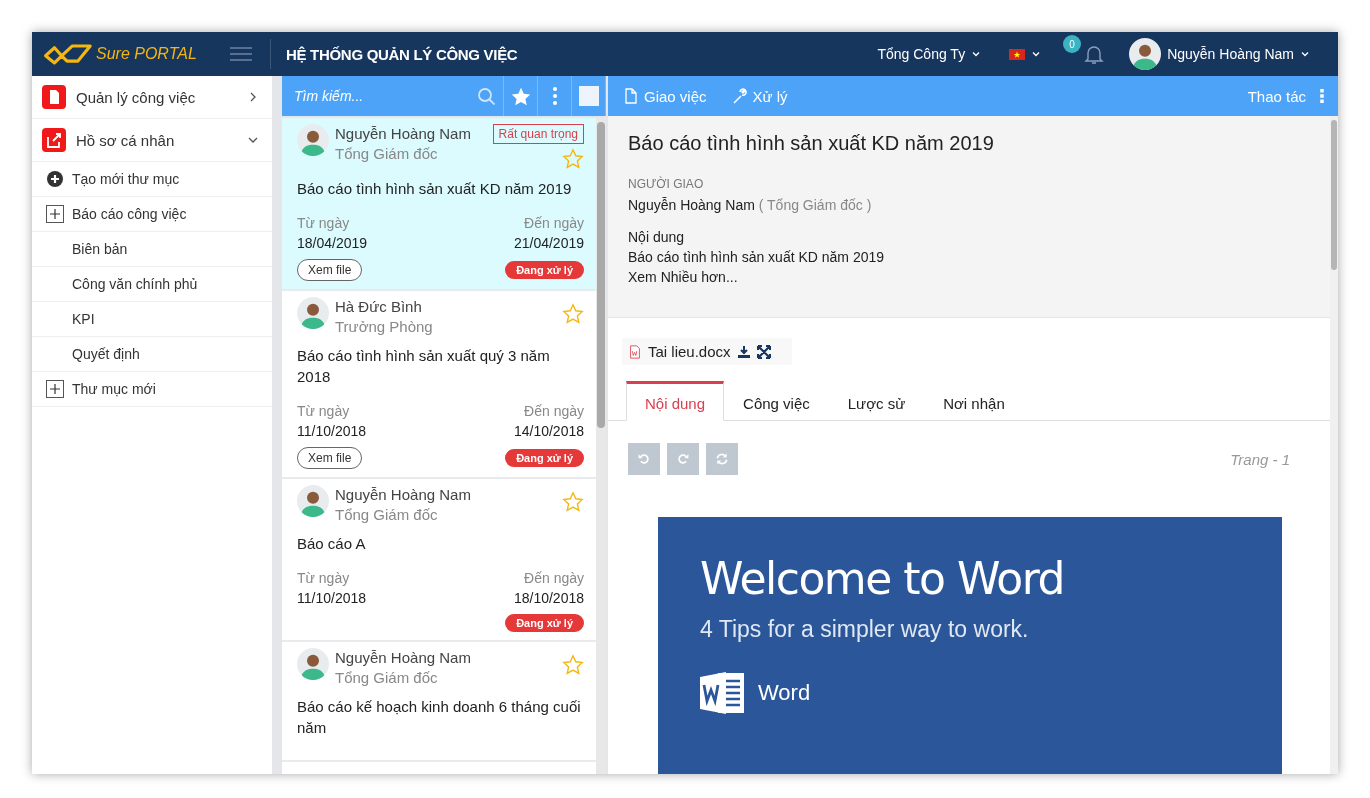 The width and height of the screenshot is (1370, 798). What do you see at coordinates (1072, 44) in the screenshot?
I see `notification-badge: 0` at bounding box center [1072, 44].